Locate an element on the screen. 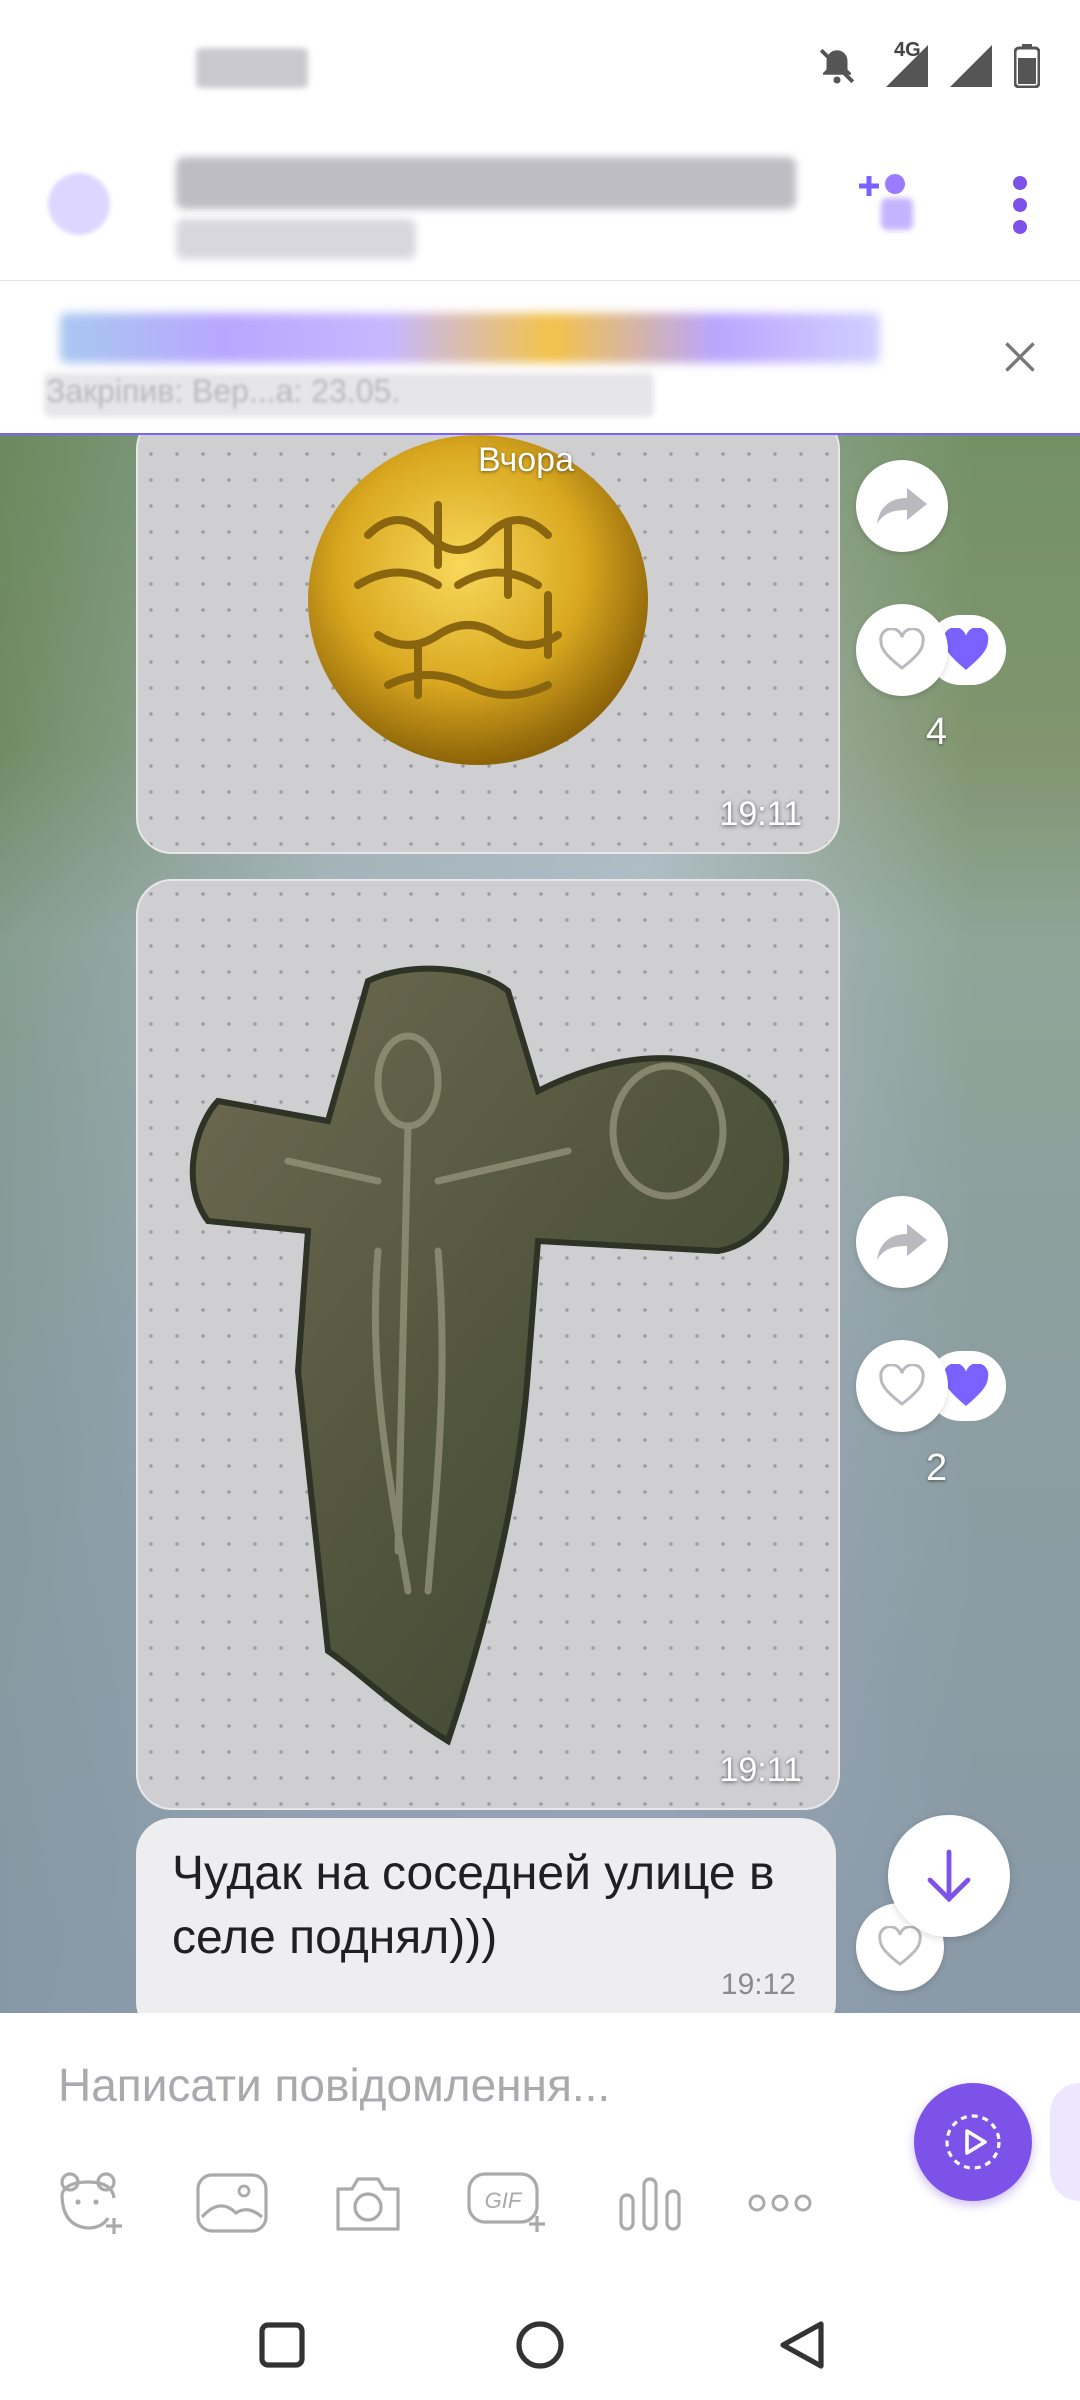  chat-header is located at coordinates (540, 208).